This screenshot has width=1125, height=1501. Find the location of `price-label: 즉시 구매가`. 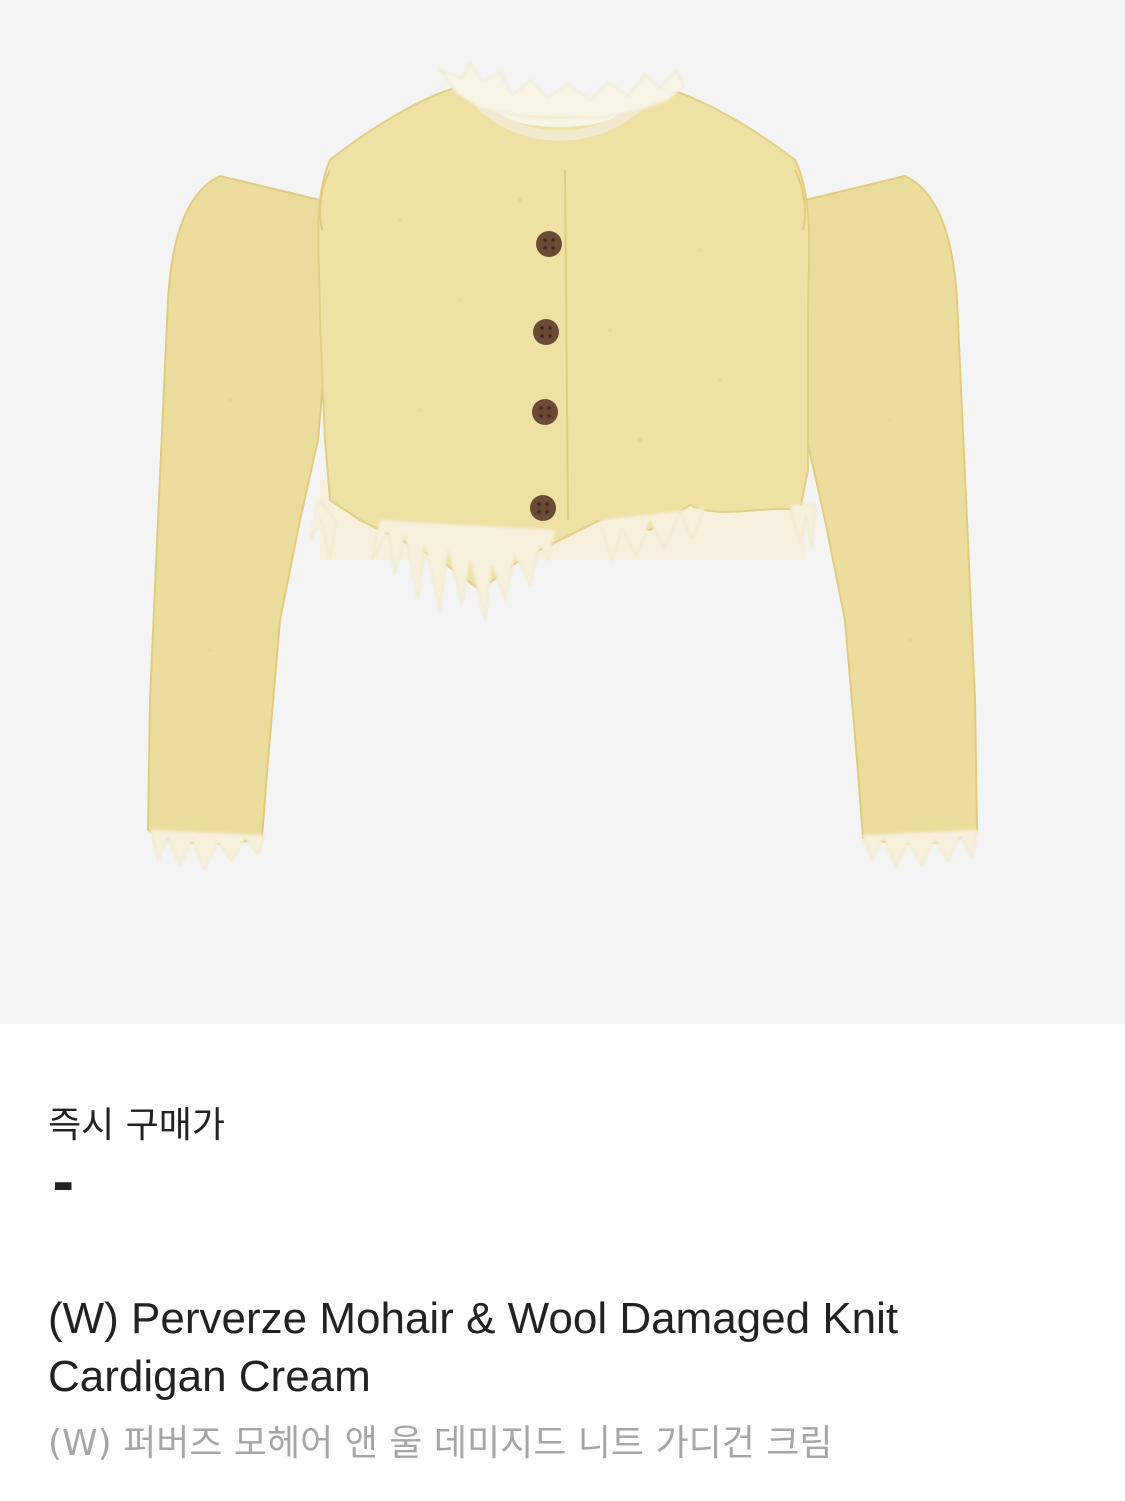

price-label: 즉시 구매가 is located at coordinates (137, 1125).